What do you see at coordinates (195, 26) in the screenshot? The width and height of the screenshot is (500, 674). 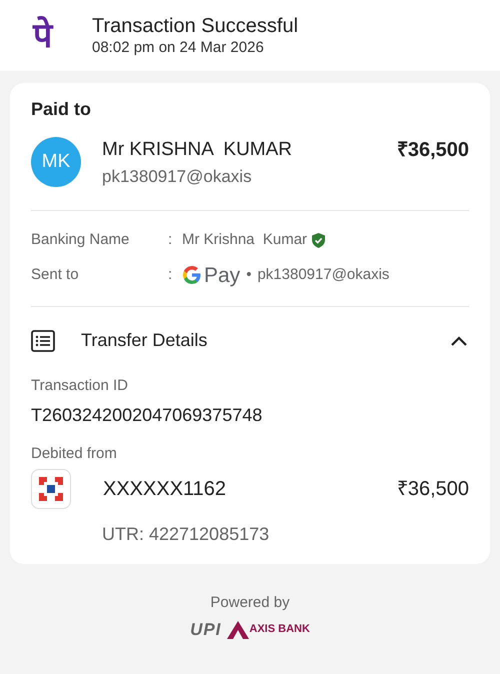 I see `page-title: Transaction Successful` at bounding box center [195, 26].